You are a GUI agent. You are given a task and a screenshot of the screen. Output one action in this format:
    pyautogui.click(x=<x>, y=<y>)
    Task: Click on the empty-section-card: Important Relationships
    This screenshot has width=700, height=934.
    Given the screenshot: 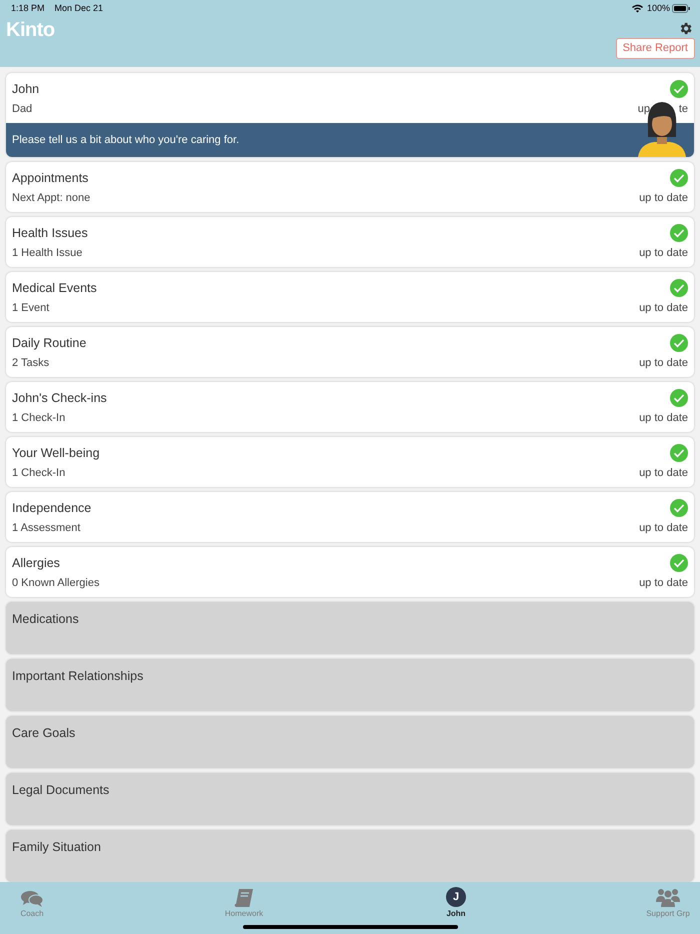 What is the action you would take?
    pyautogui.click(x=350, y=685)
    